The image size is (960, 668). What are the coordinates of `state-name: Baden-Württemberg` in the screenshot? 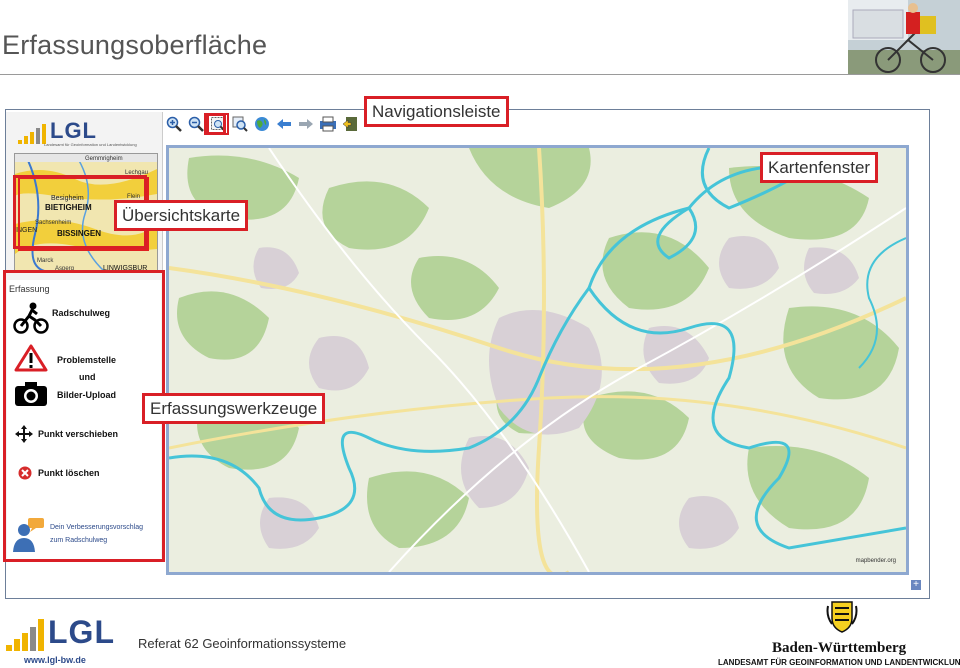 It's located at (839, 648).